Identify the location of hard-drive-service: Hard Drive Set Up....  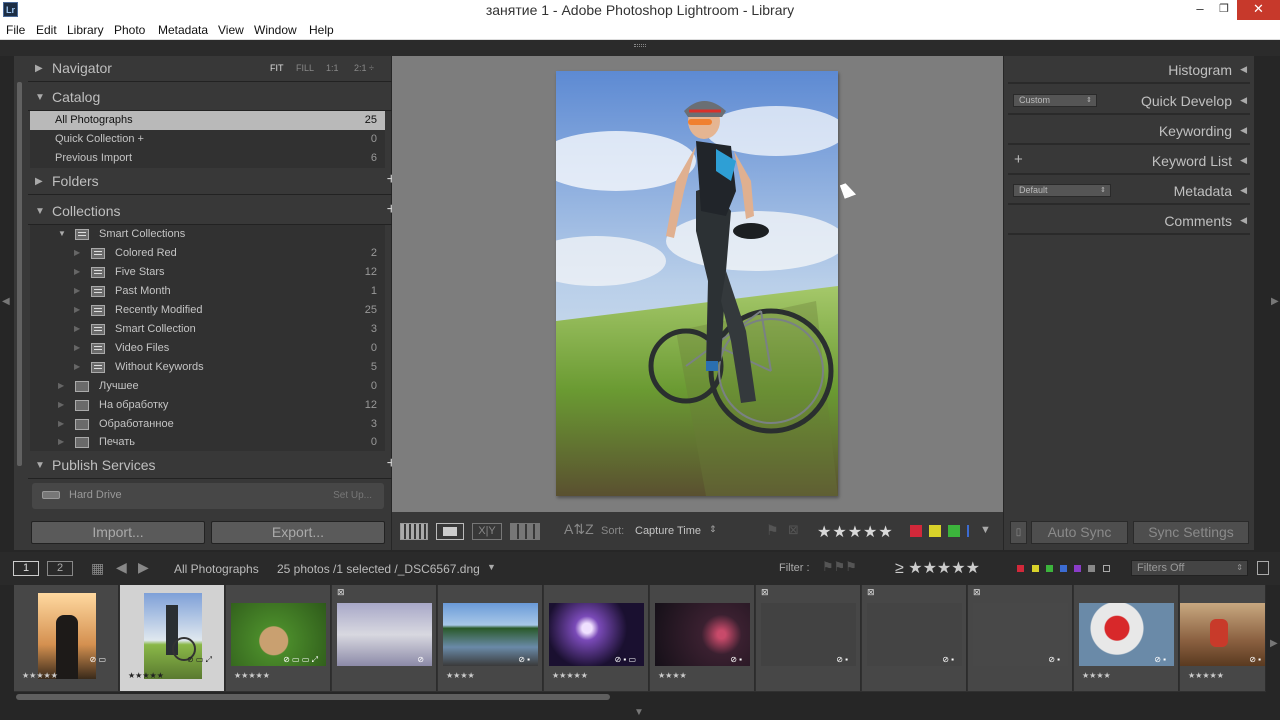
(208, 496).